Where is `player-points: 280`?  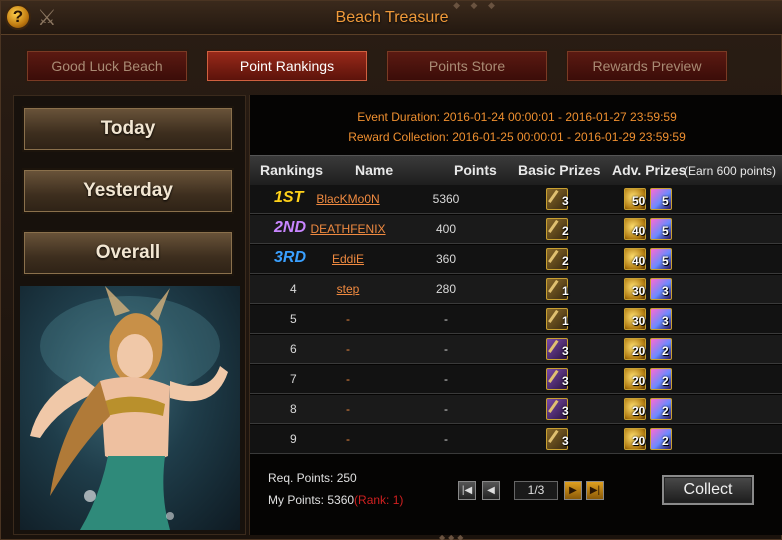 player-points: 280 is located at coordinates (446, 289).